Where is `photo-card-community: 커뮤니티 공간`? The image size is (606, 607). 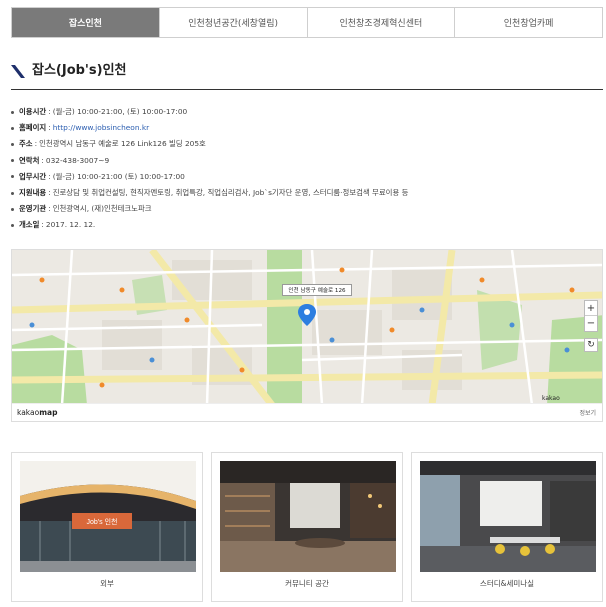 photo-card-community: 커뮤니티 공간 is located at coordinates (307, 527).